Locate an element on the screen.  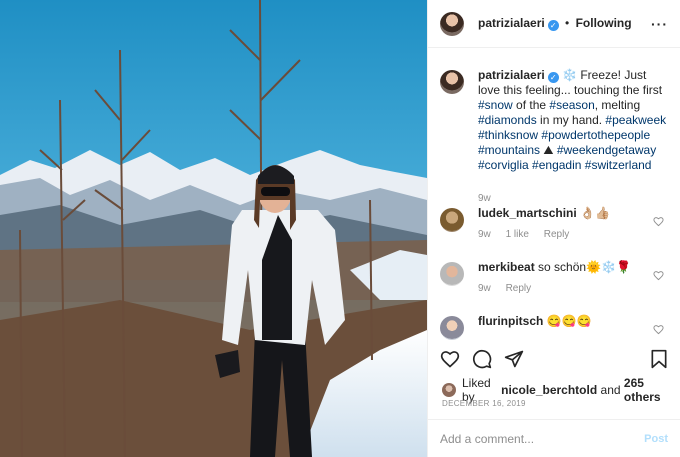
hashtag-link: #mountains is located at coordinates (509, 150).